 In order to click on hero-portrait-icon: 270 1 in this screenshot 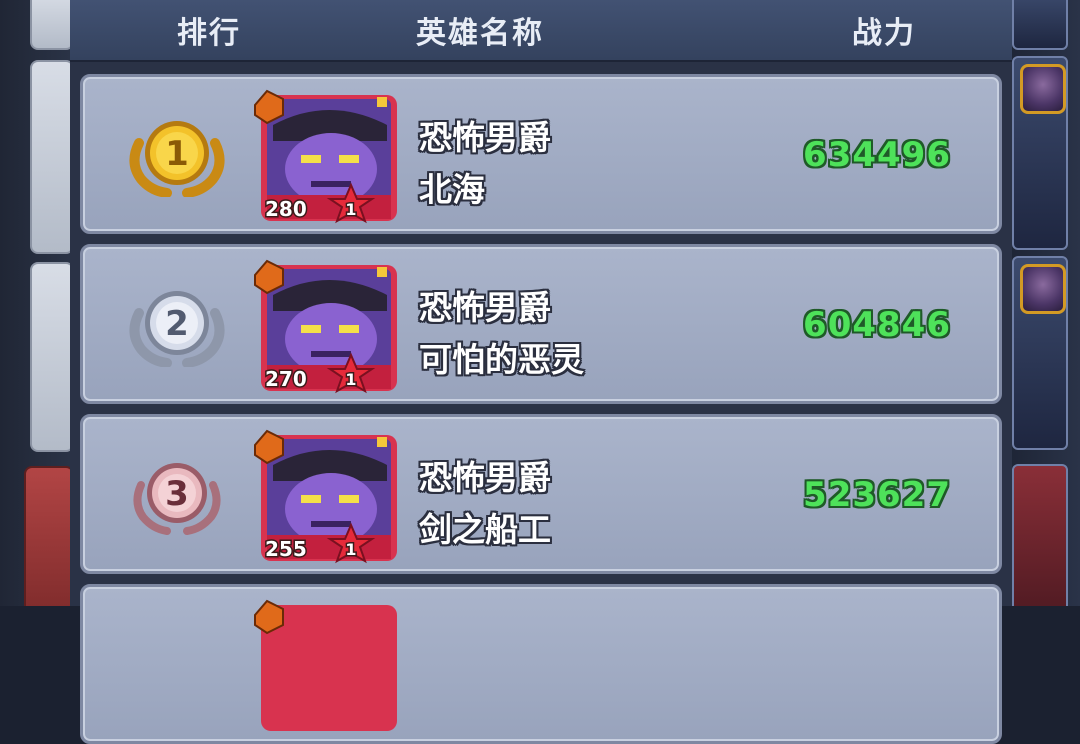, I will do `click(328, 325)`.